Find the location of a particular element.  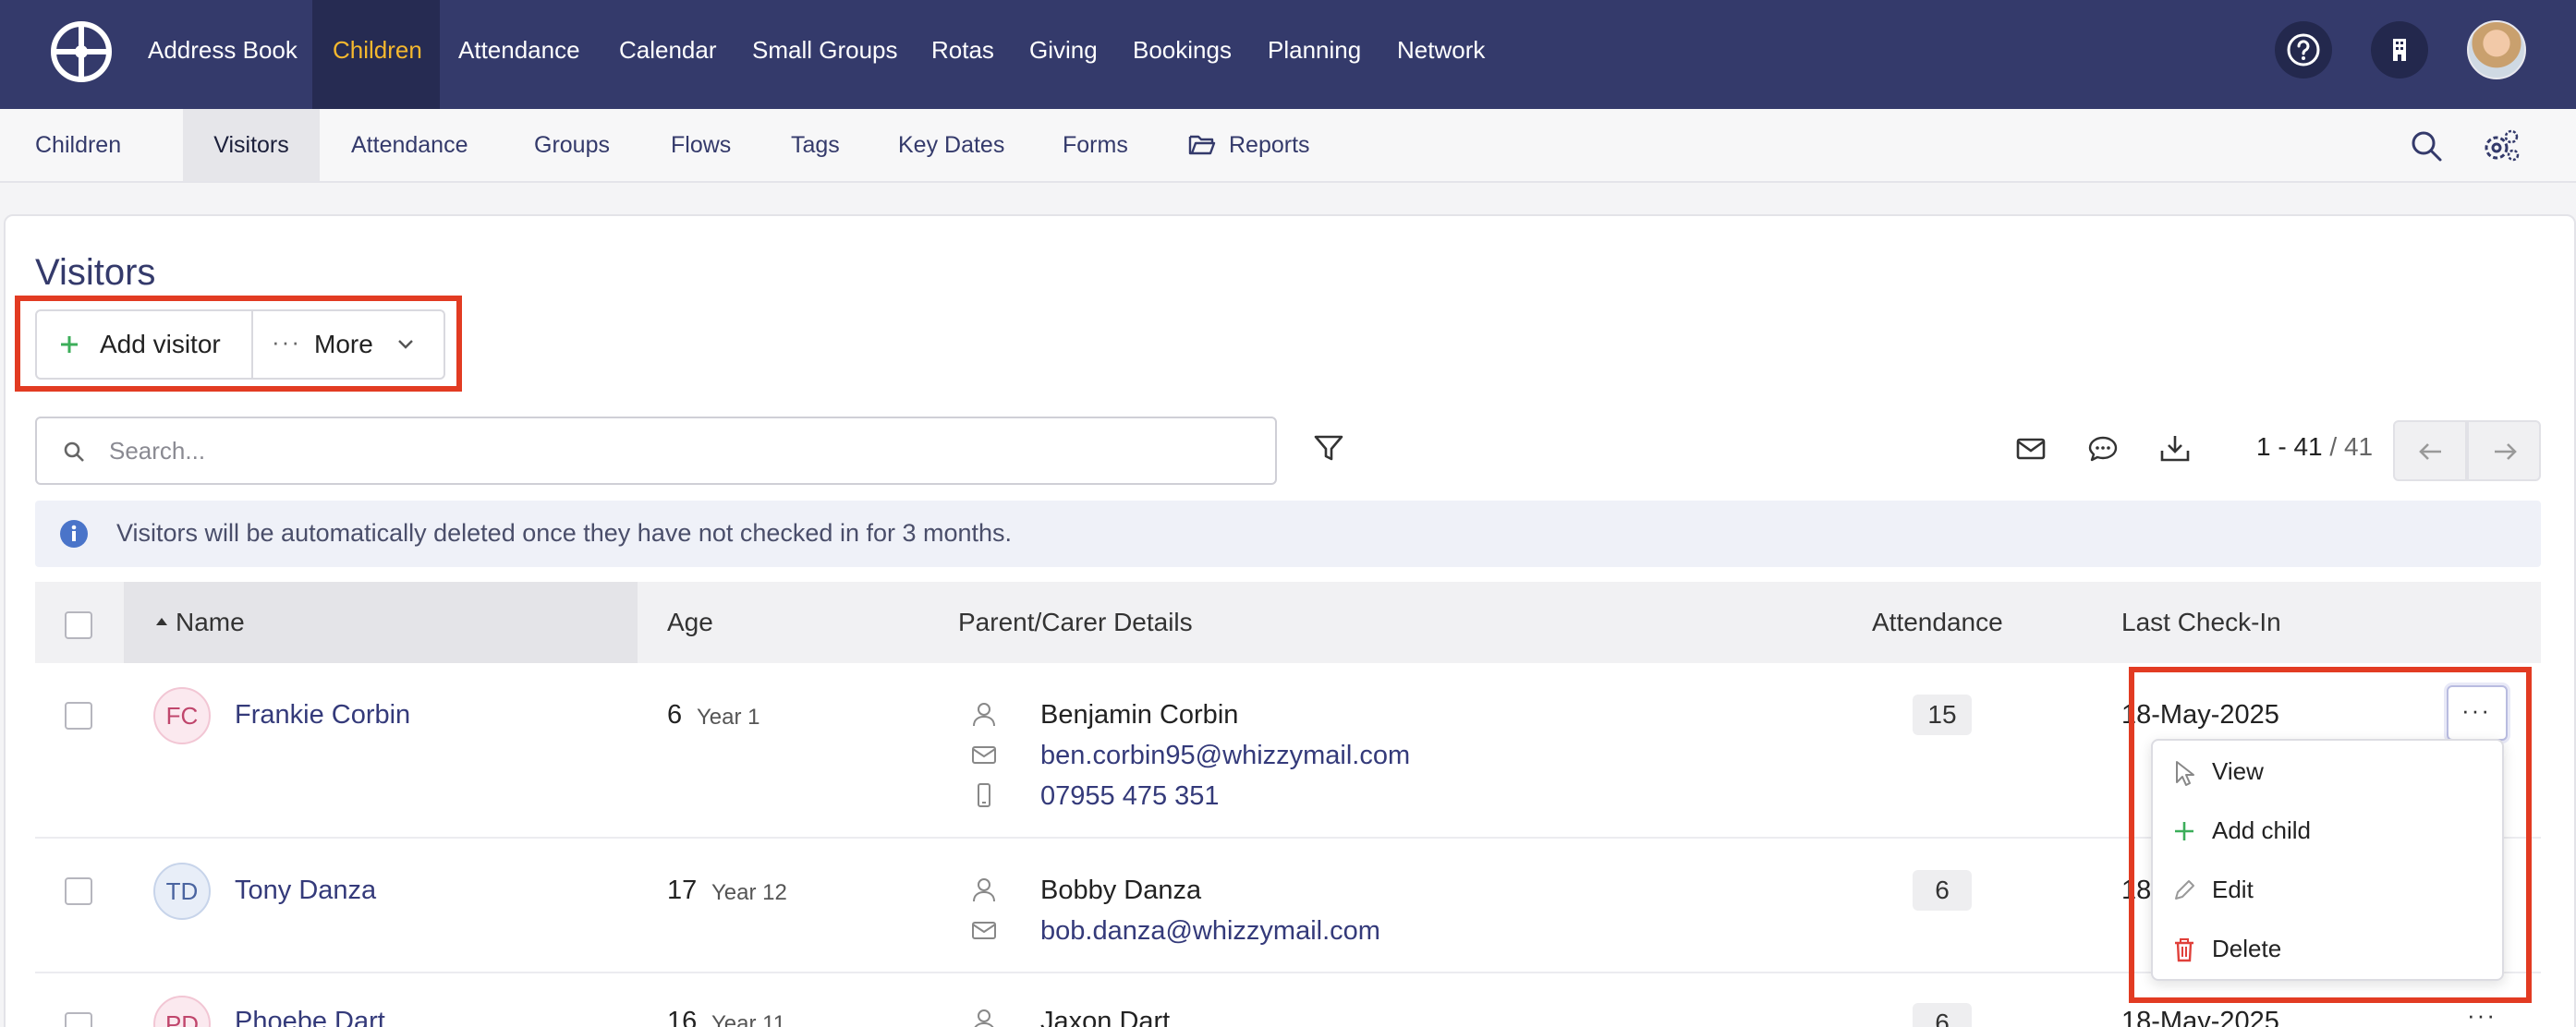

child-name-link: Frankie Corbin is located at coordinates (322, 716).